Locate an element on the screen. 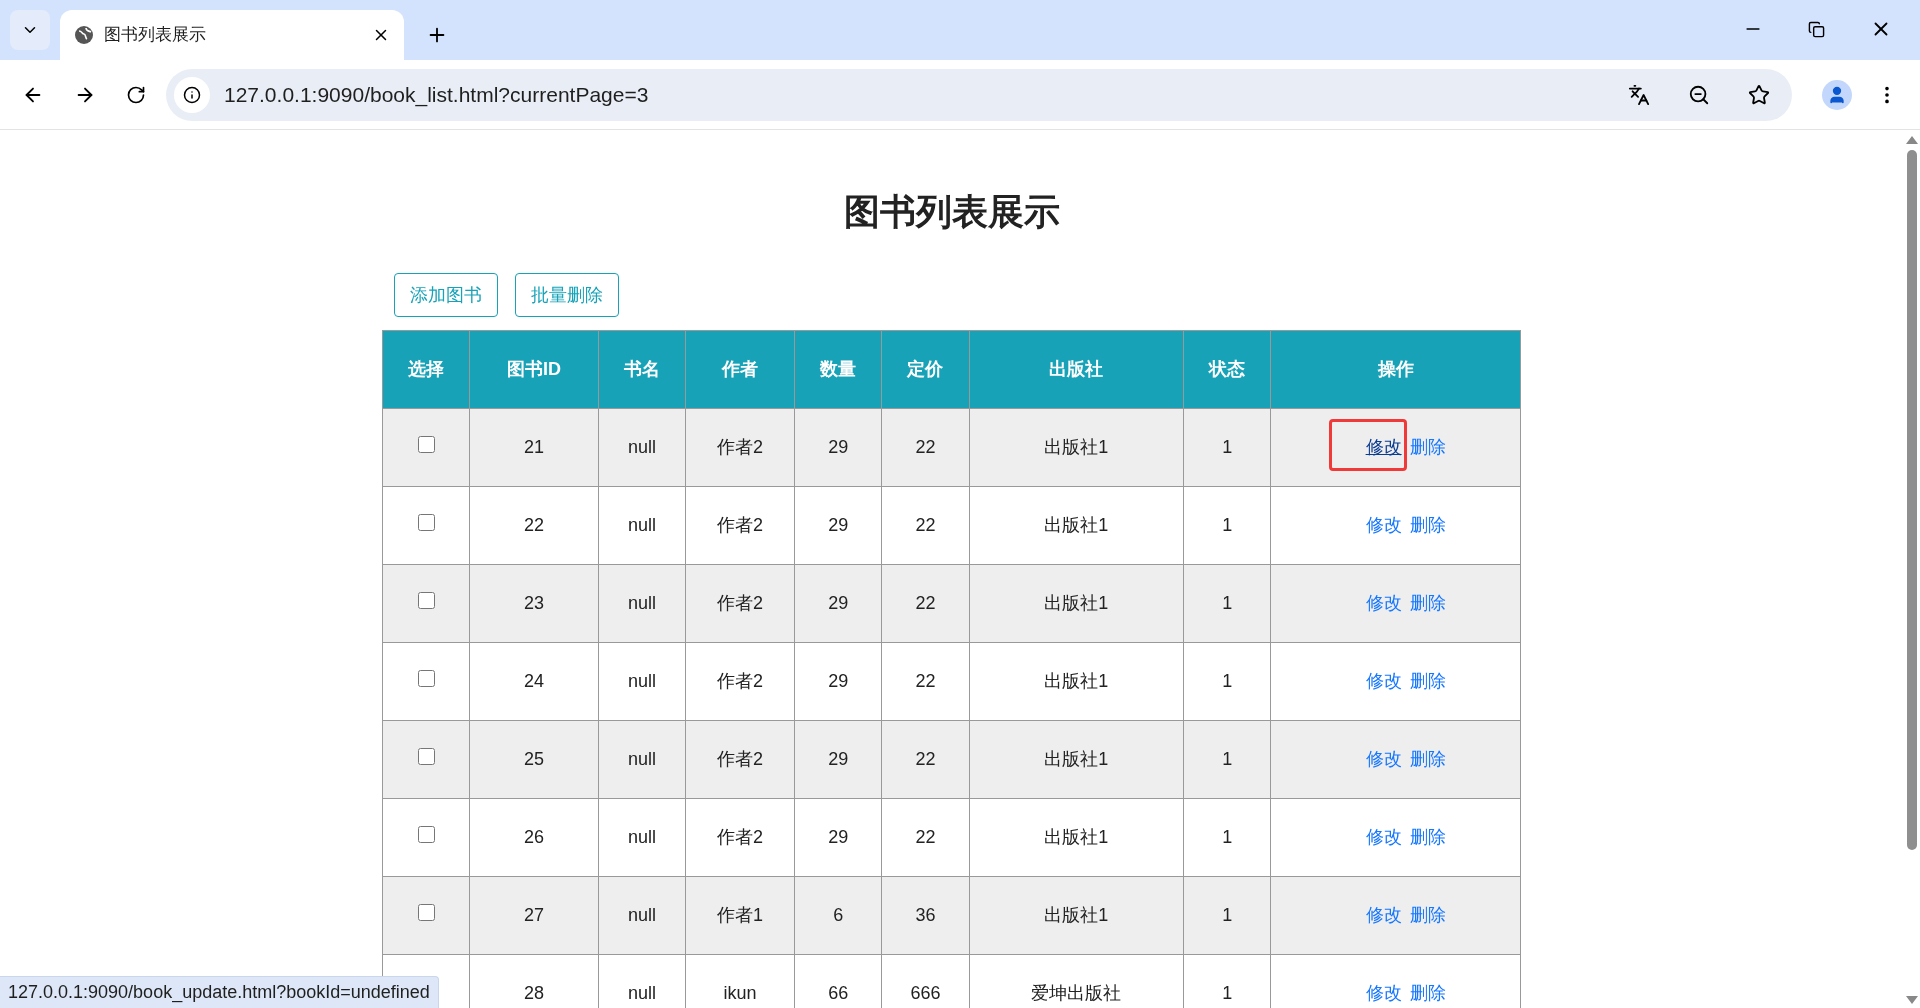 The width and height of the screenshot is (1920, 1008). add-book-button: 添加图书 is located at coordinates (446, 295).